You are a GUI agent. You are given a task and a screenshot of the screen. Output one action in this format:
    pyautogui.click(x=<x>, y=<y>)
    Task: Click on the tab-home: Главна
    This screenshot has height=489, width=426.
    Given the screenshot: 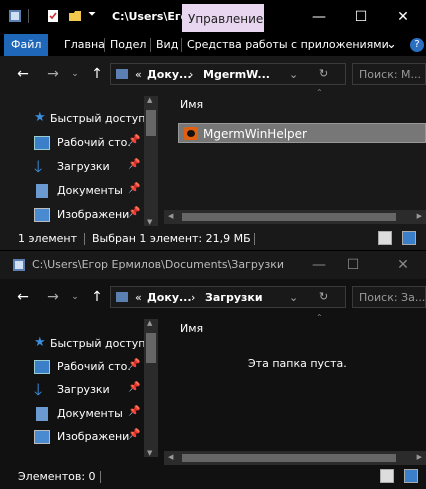 What is the action you would take?
    pyautogui.click(x=84, y=45)
    